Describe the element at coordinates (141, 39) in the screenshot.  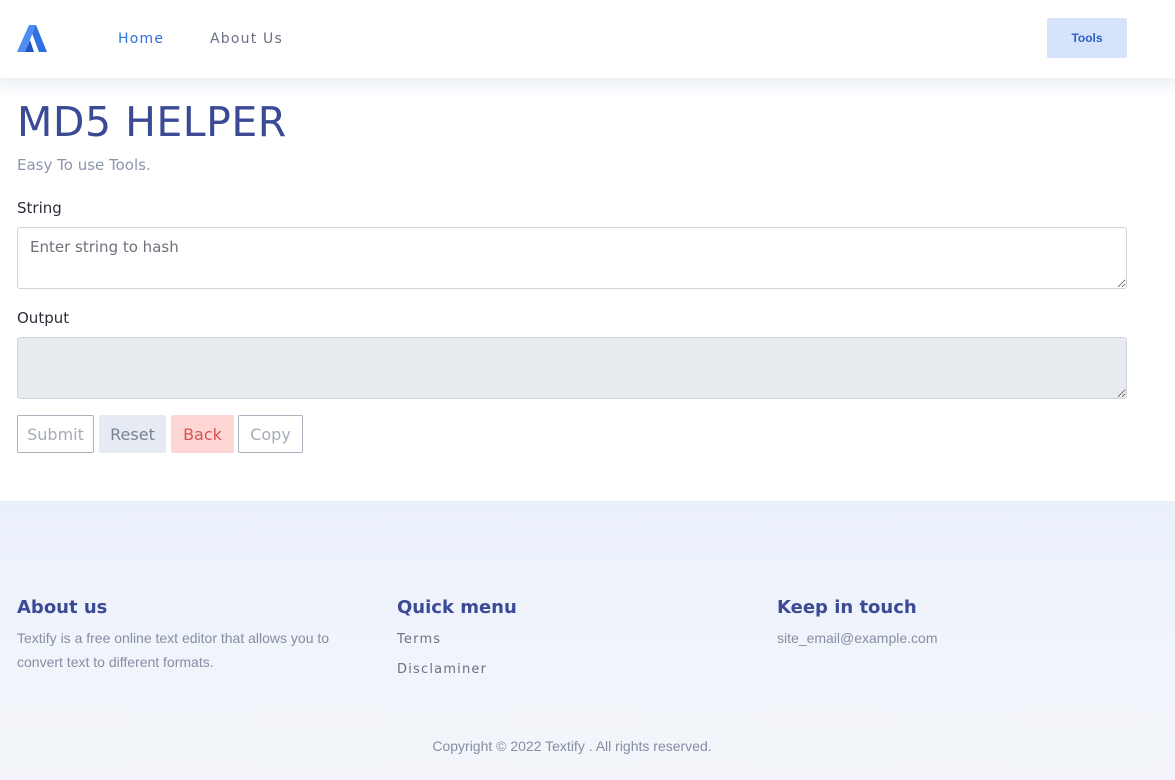
I see `nav-home-link: Home` at that location.